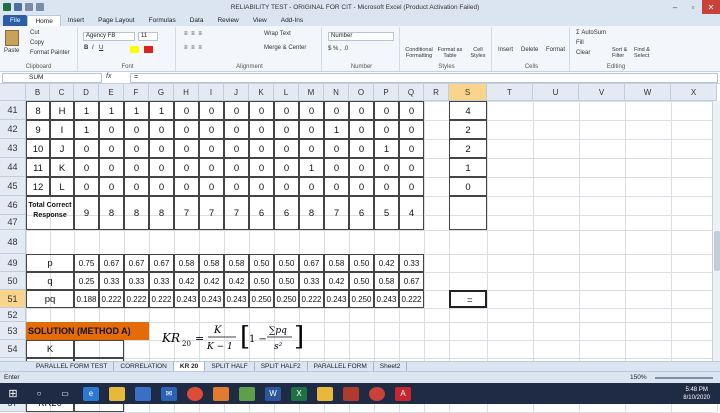 The image size is (720, 413). Describe the element at coordinates (169, 393) in the screenshot. I see `mail-icon: ✉` at that location.